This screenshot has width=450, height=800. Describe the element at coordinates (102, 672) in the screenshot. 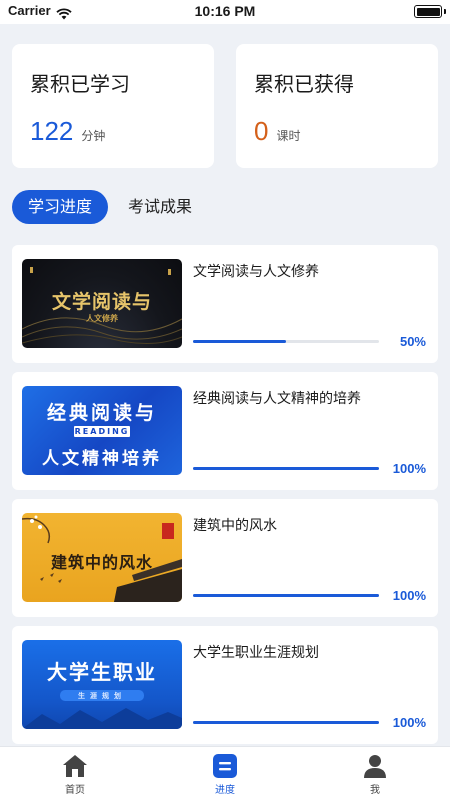

I see `thumbnail-title: 大学生职业` at that location.